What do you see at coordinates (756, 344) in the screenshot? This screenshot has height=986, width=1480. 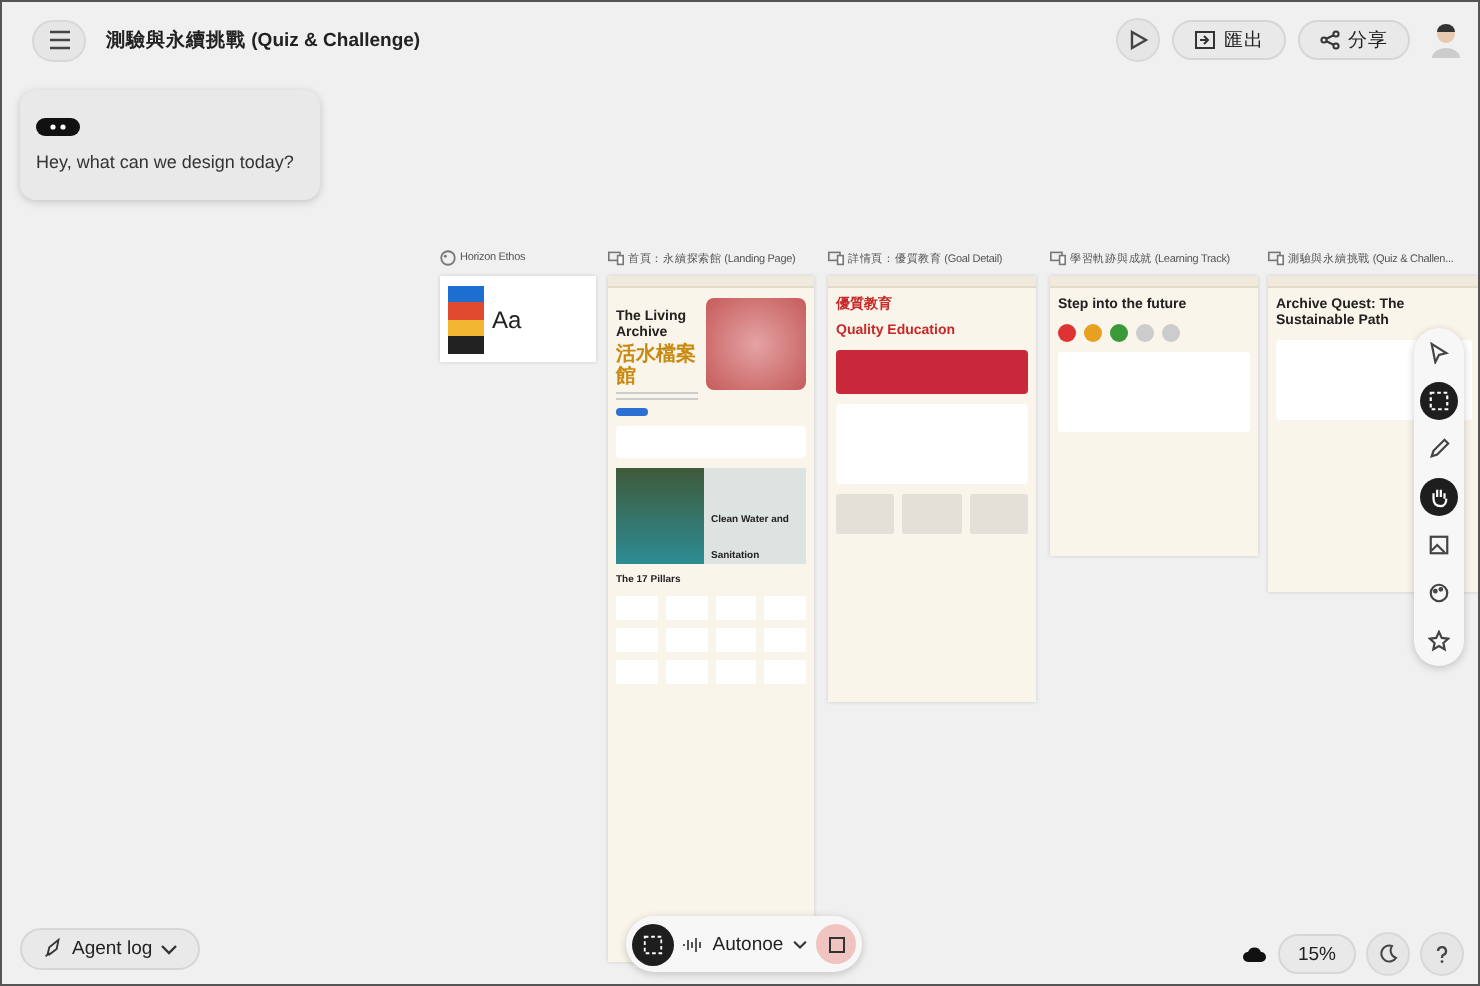 I see `globe-image` at bounding box center [756, 344].